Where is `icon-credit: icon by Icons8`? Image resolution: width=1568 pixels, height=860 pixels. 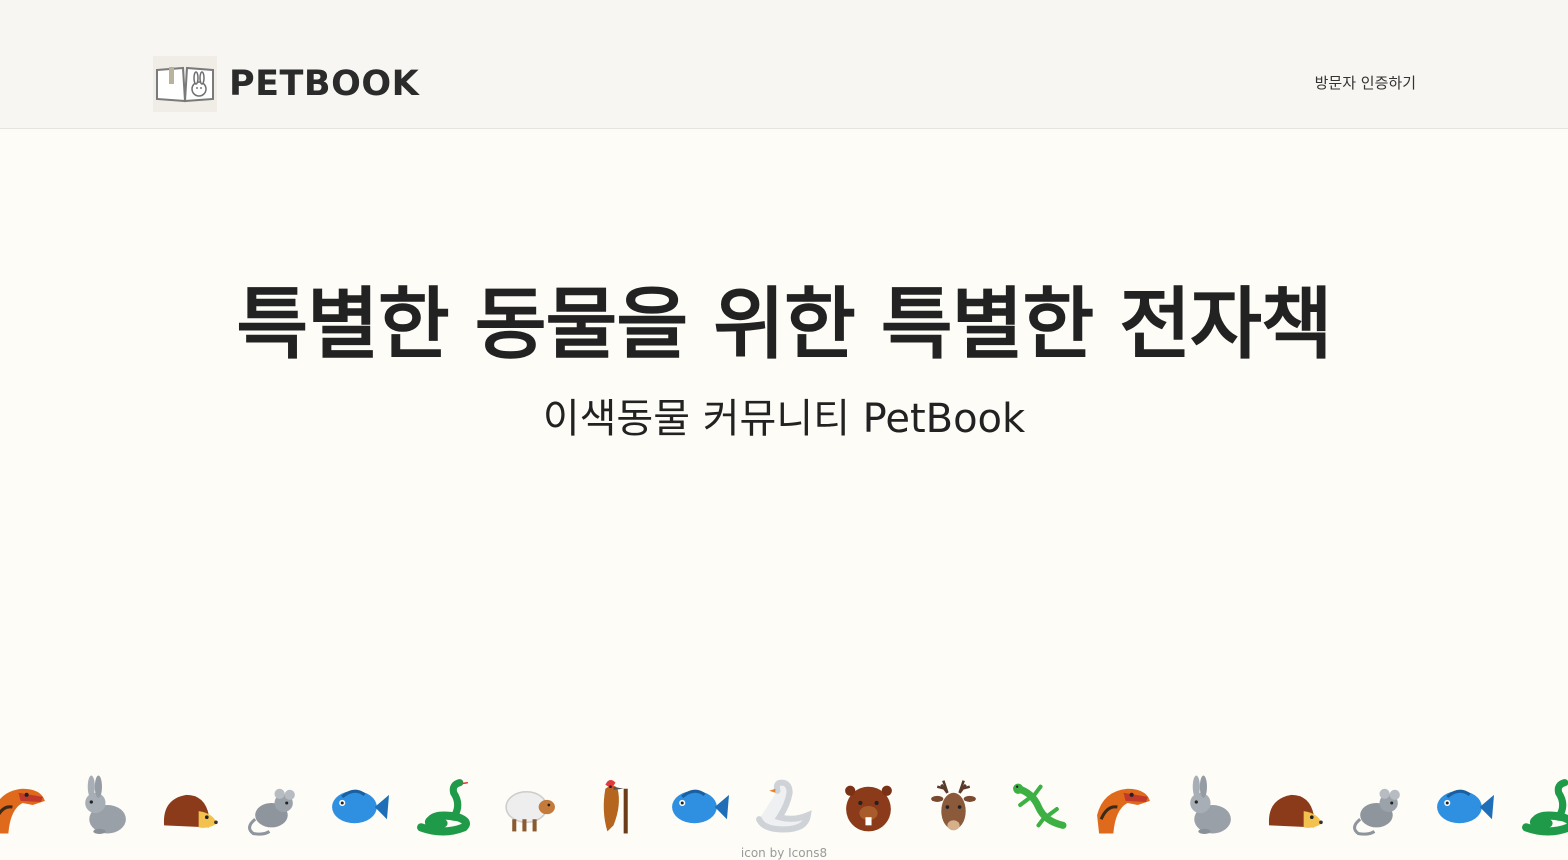 icon-credit: icon by Icons8 is located at coordinates (784, 853).